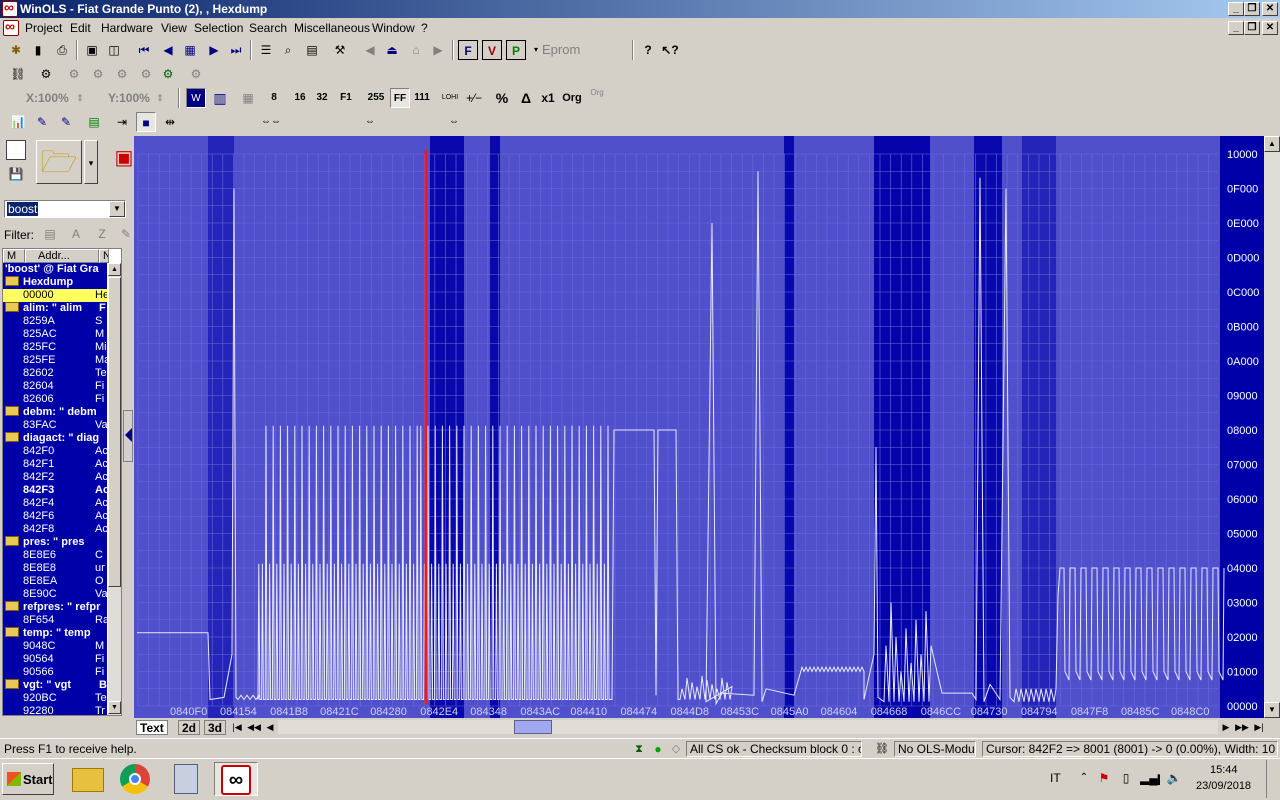  I want to click on connect-icon: ⛓, so click(18, 74).